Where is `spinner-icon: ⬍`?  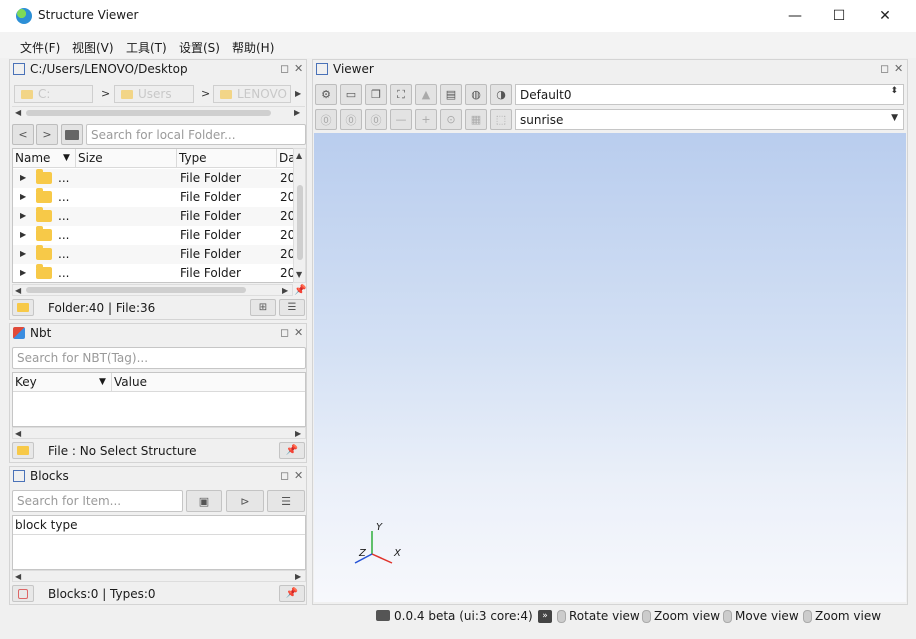 spinner-icon: ⬍ is located at coordinates (894, 91).